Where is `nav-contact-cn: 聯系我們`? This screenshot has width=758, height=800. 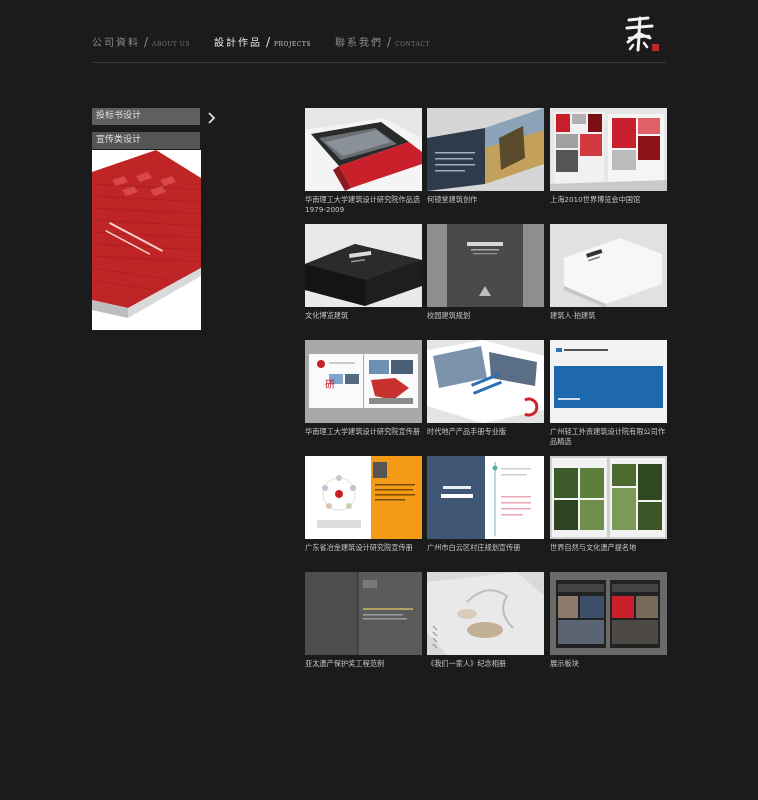 nav-contact-cn: 聯系我們 is located at coordinates (358, 43).